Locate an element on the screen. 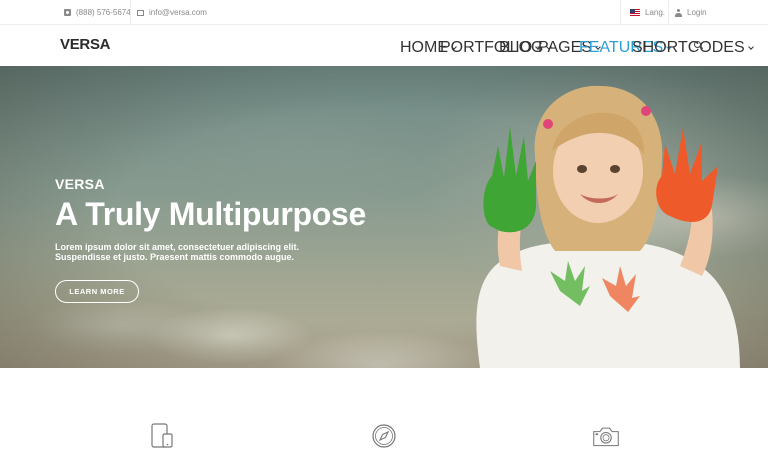  search-icon is located at coordinates (698, 45).